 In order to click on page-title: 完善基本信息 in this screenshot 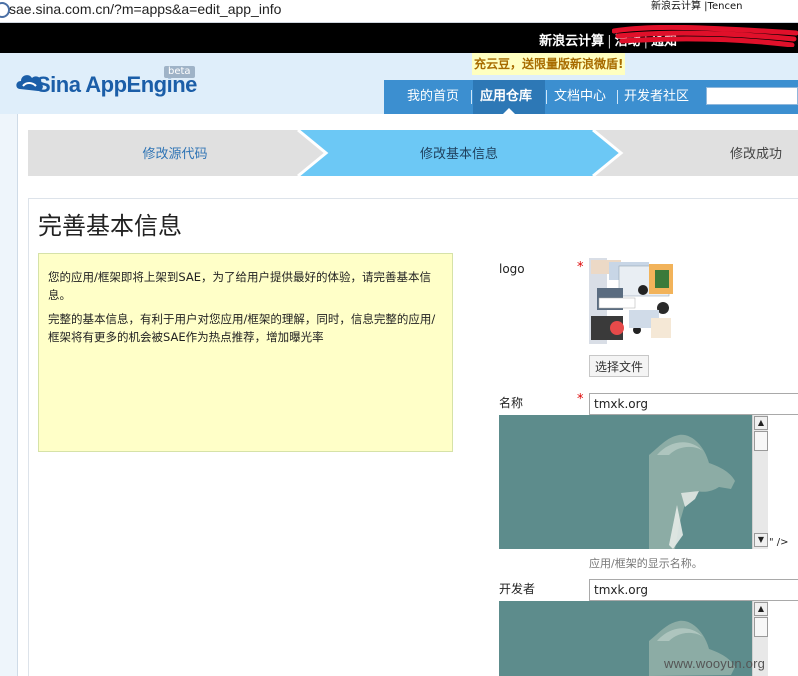, I will do `click(110, 226)`.